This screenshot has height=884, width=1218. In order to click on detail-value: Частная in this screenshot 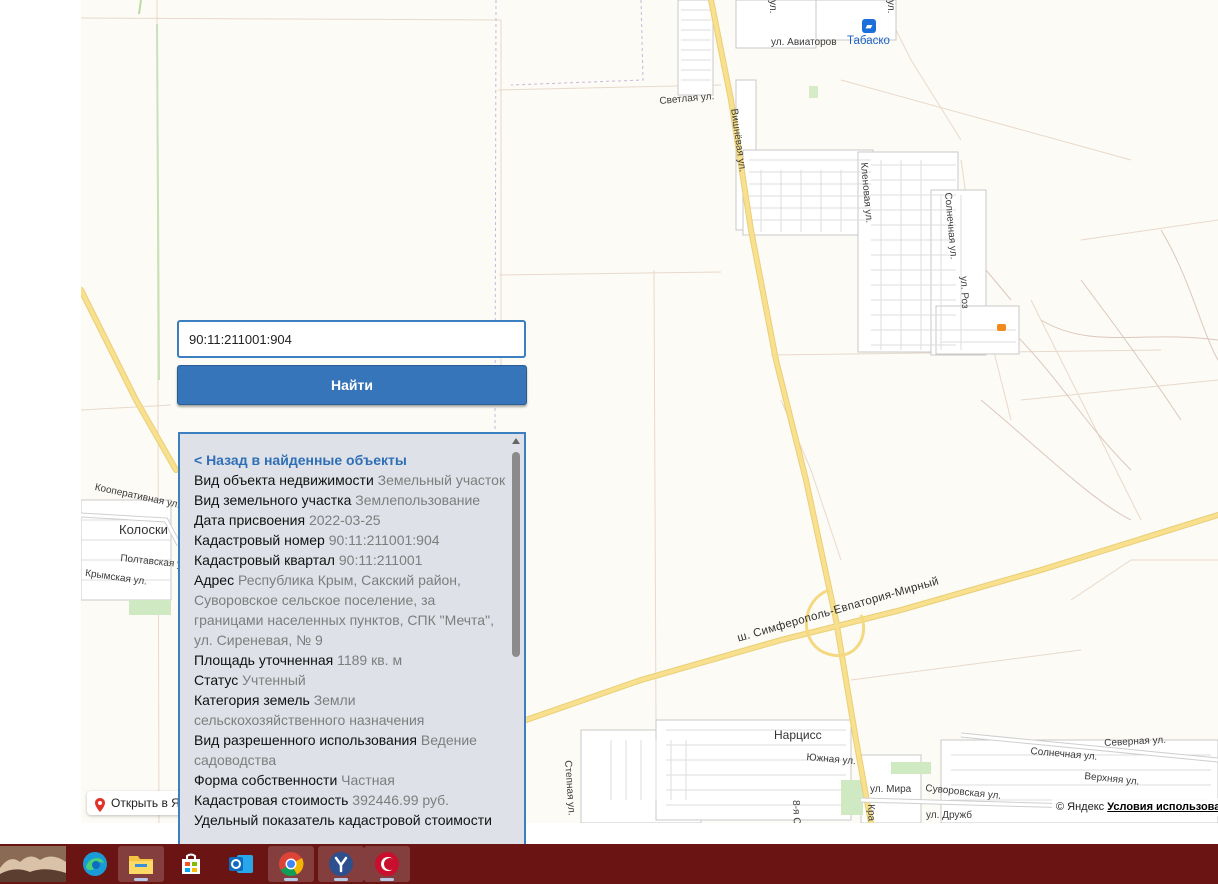, I will do `click(368, 780)`.